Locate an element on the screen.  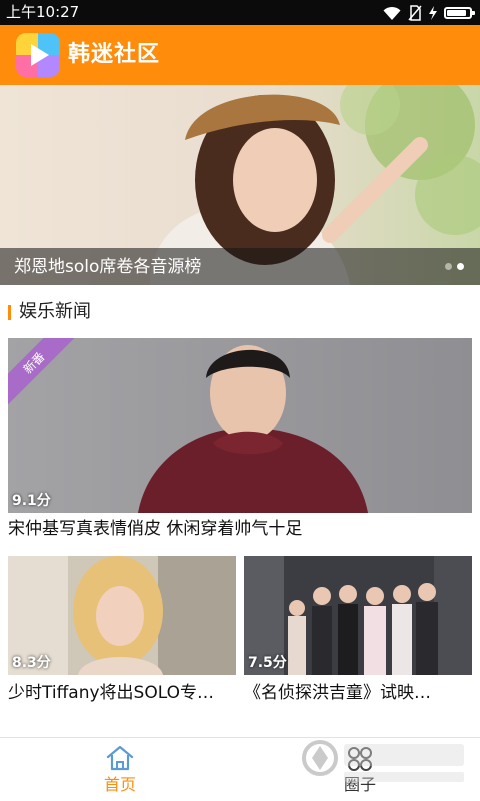
banner-caption-bar: 郑恩地solo席卷各音源榜 is located at coordinates (240, 266).